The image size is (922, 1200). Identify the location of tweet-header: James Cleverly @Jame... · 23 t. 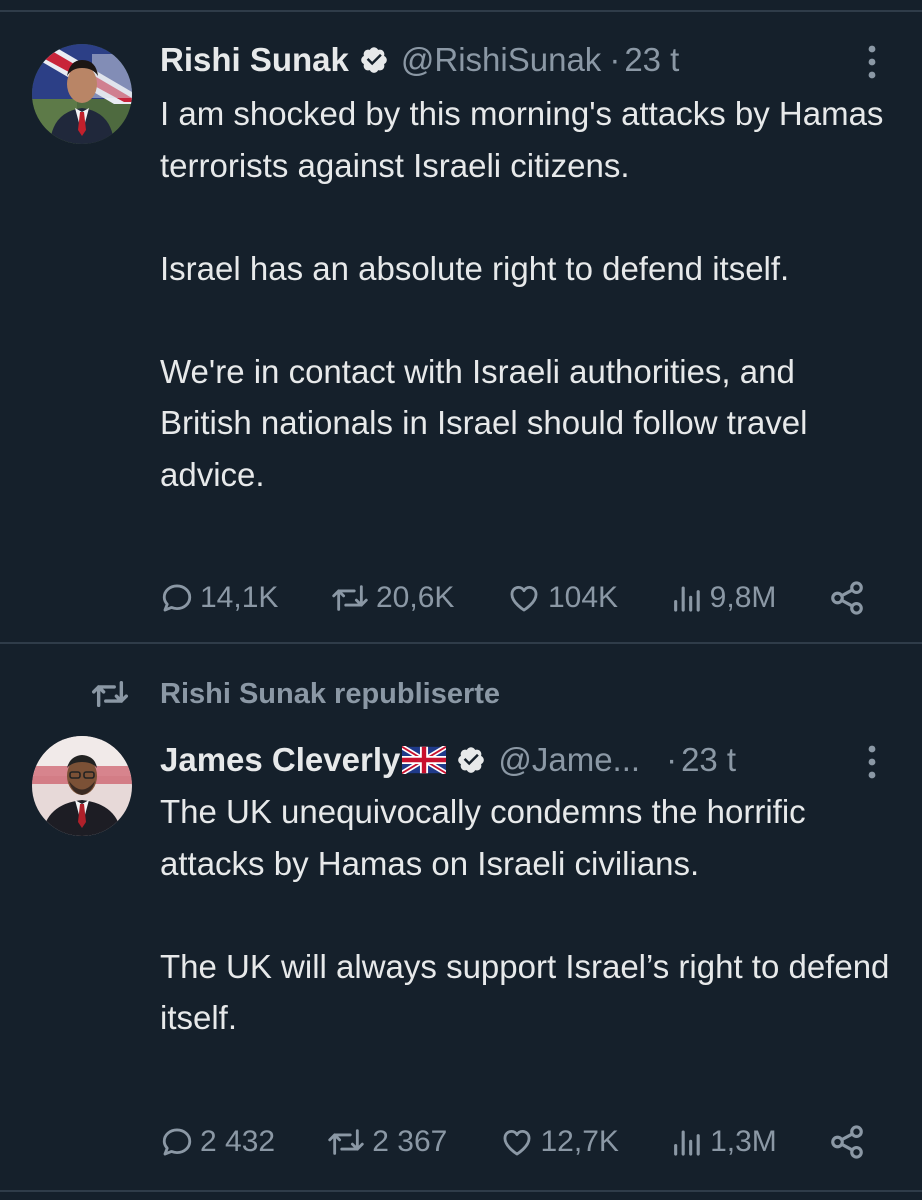
(521, 760).